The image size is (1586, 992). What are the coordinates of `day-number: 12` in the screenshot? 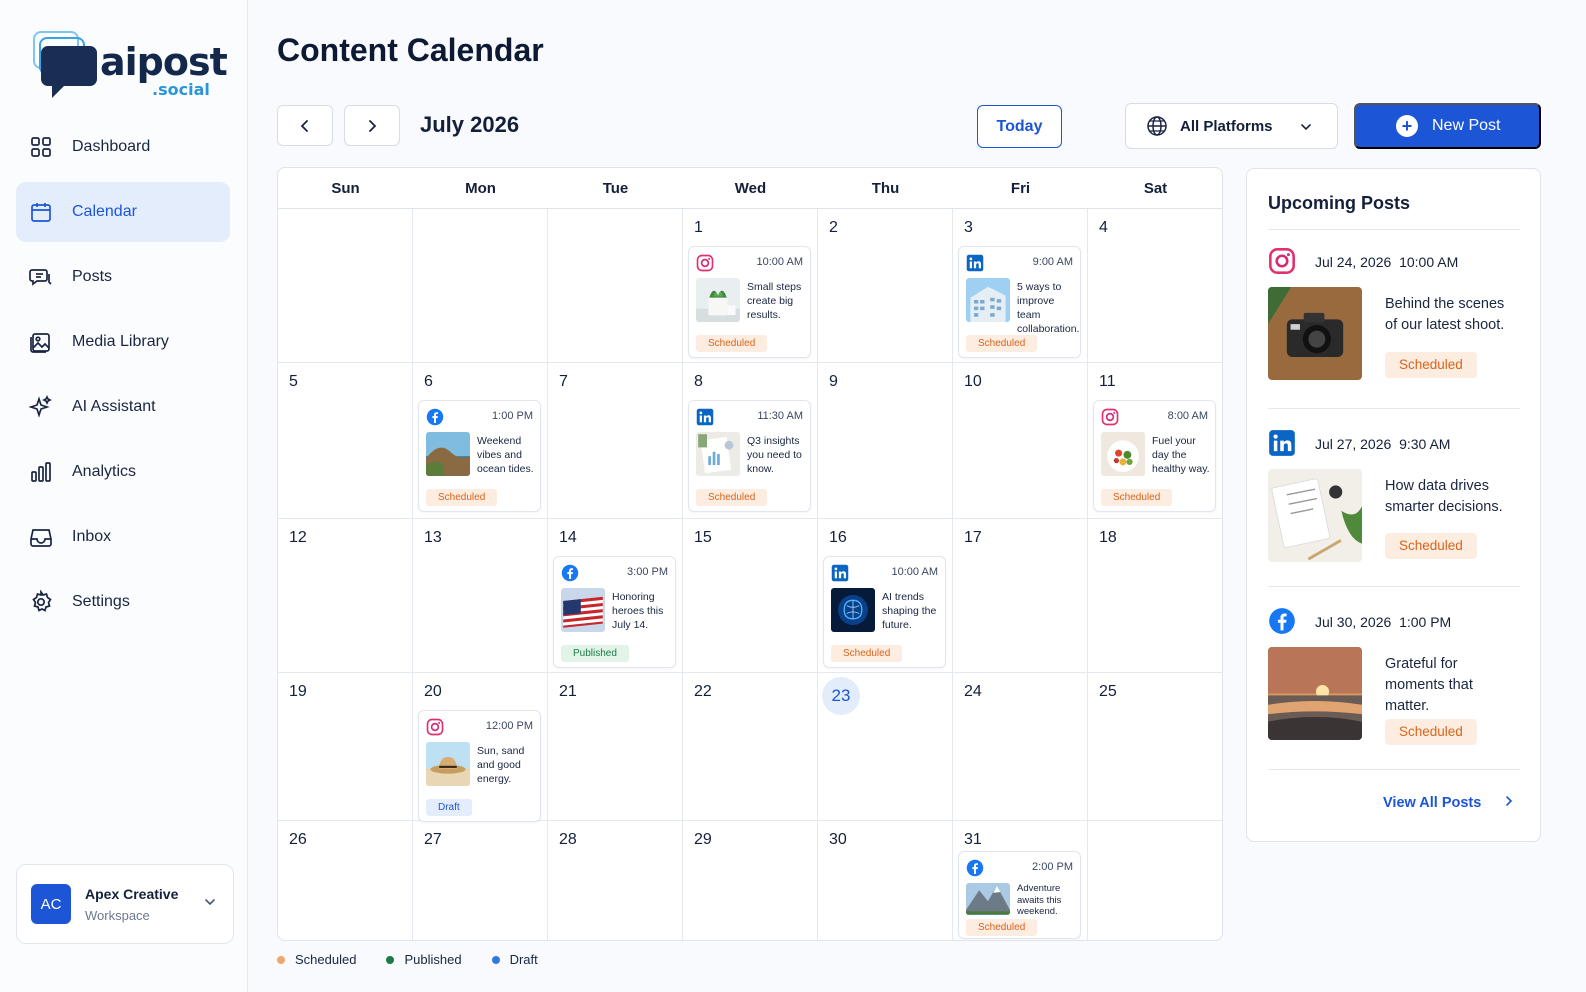 It's located at (298, 537).